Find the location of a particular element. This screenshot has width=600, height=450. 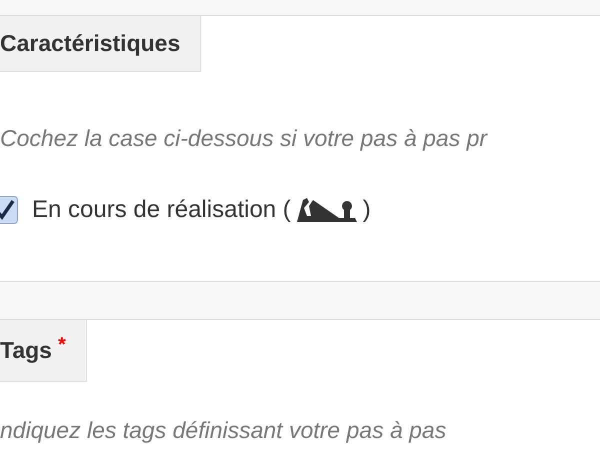

hand-plane-icon is located at coordinates (326, 210).